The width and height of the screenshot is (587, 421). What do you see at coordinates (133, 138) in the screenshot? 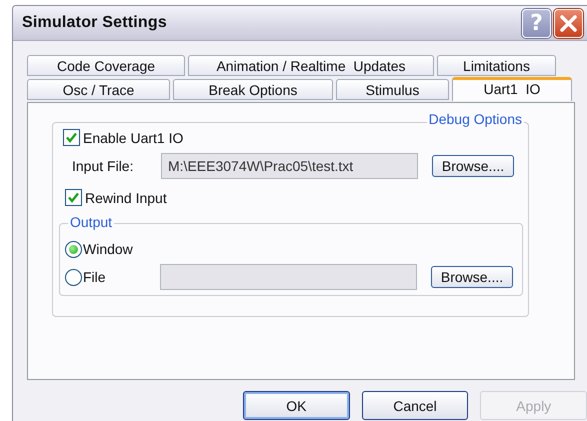
I see `checkbox-label: Enable Uart1 IO` at bounding box center [133, 138].